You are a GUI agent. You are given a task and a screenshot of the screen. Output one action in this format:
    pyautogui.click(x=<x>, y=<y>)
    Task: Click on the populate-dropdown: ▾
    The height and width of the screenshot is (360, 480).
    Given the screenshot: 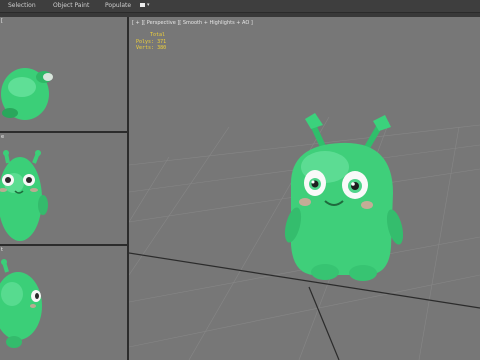 What is the action you would take?
    pyautogui.click(x=146, y=6)
    